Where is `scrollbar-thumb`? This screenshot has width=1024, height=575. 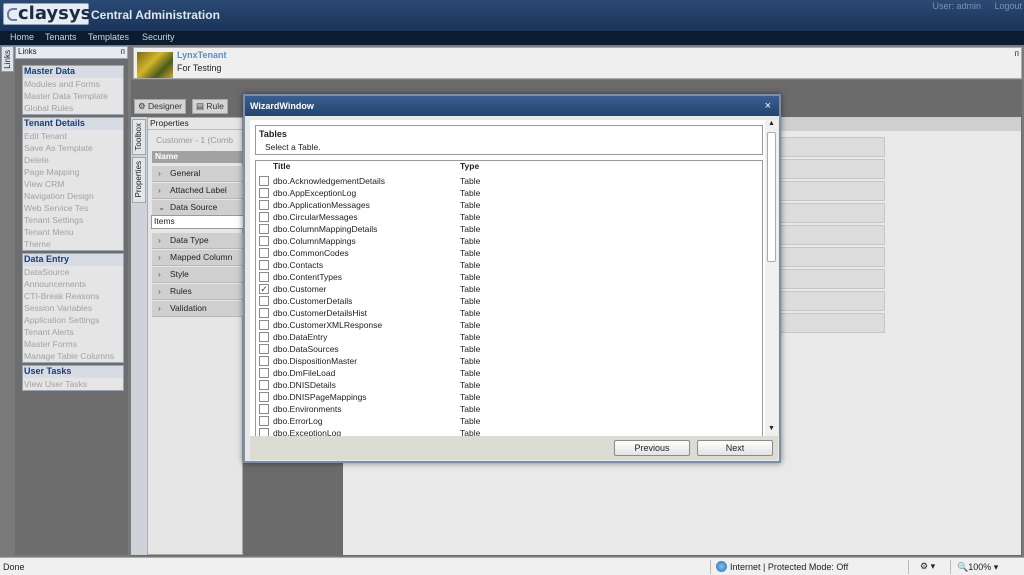
scrollbar-thumb is located at coordinates (771, 197).